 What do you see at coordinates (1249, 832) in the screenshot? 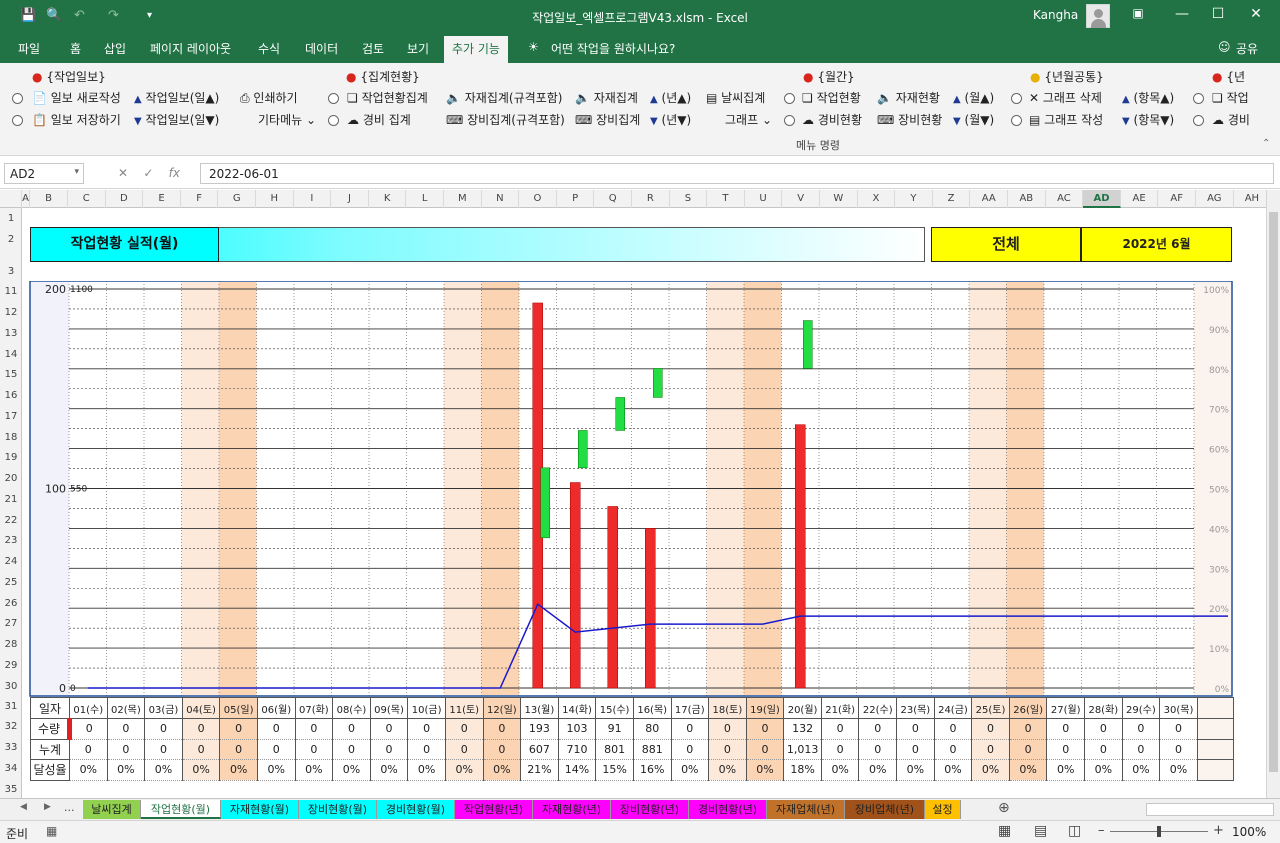
I see `zoom-level: 100%` at bounding box center [1249, 832].